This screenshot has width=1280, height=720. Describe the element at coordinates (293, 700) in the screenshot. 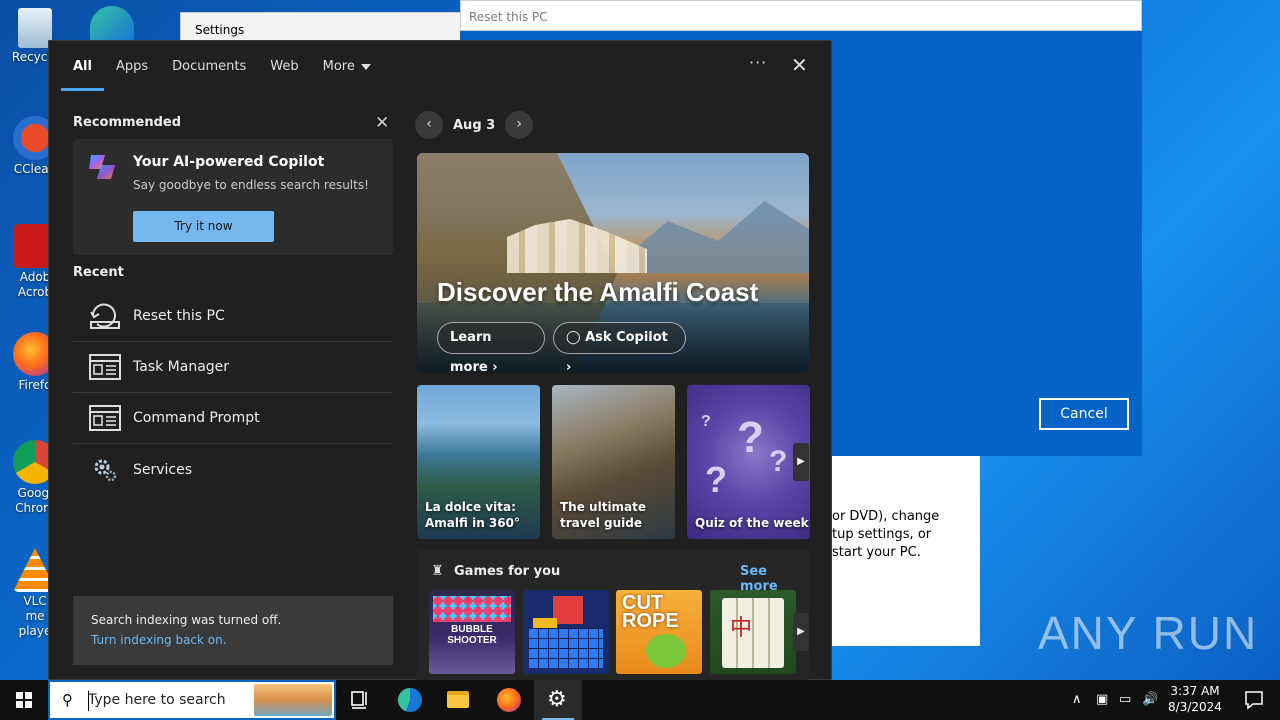

I see `search-highlight-doodle` at that location.